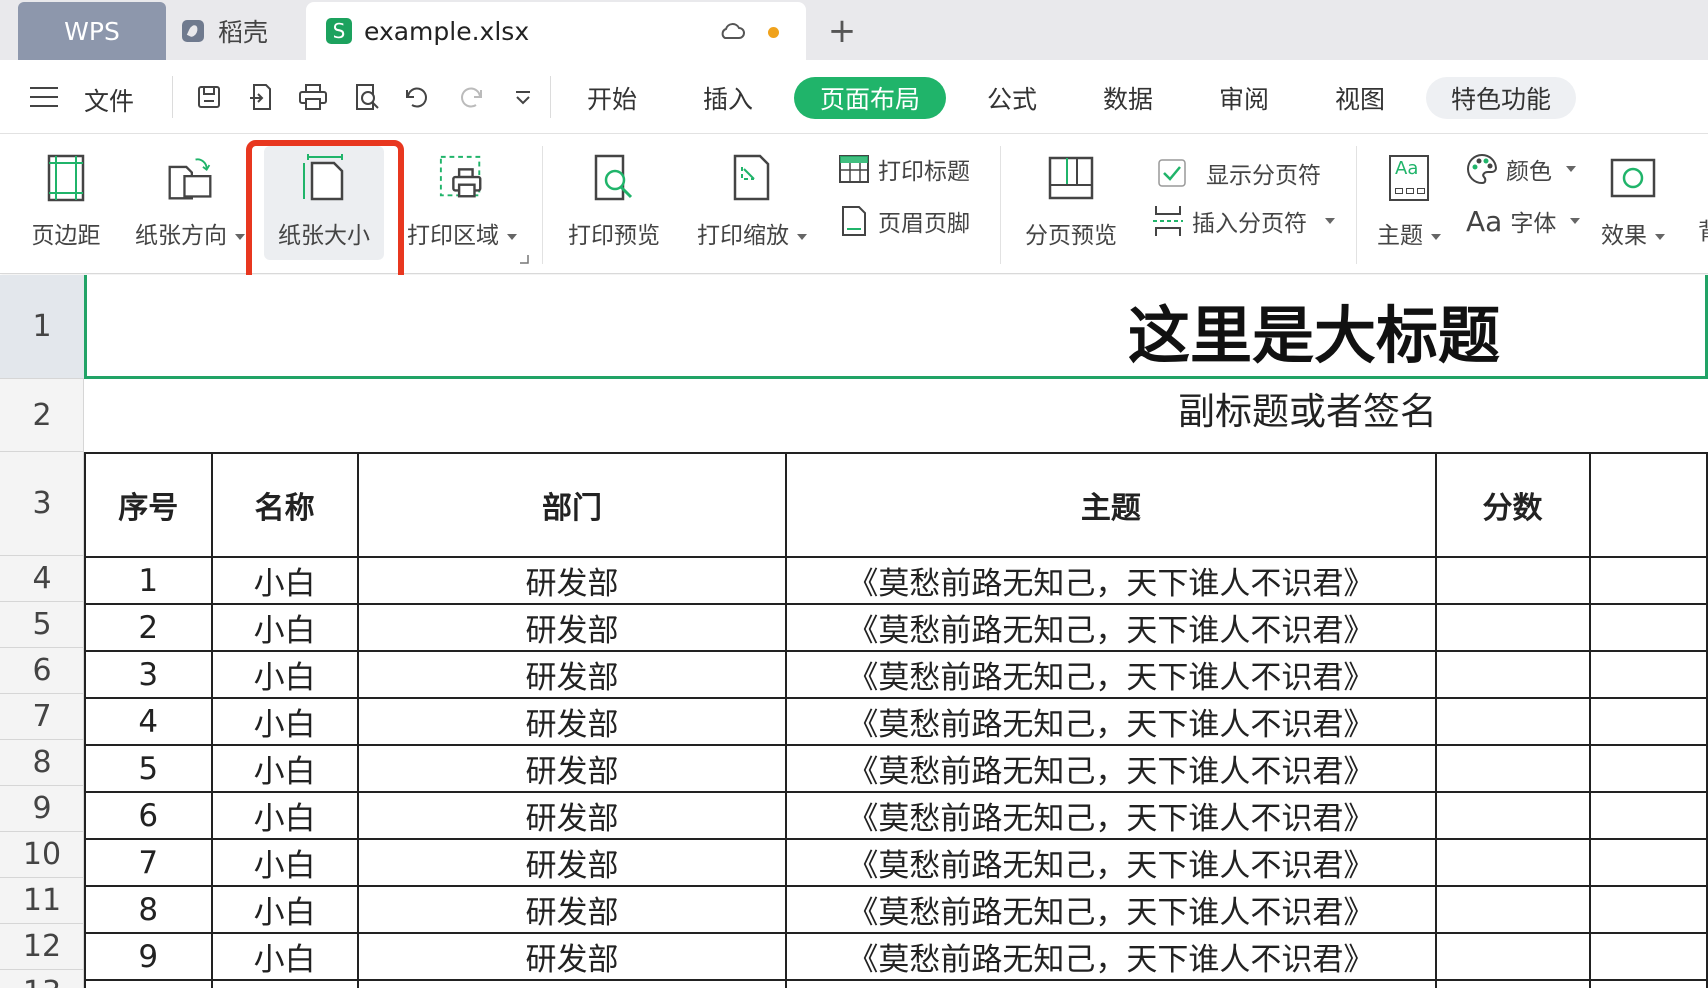 The width and height of the screenshot is (1708, 988). What do you see at coordinates (66, 201) in the screenshot?
I see `margins-button: 页边距` at bounding box center [66, 201].